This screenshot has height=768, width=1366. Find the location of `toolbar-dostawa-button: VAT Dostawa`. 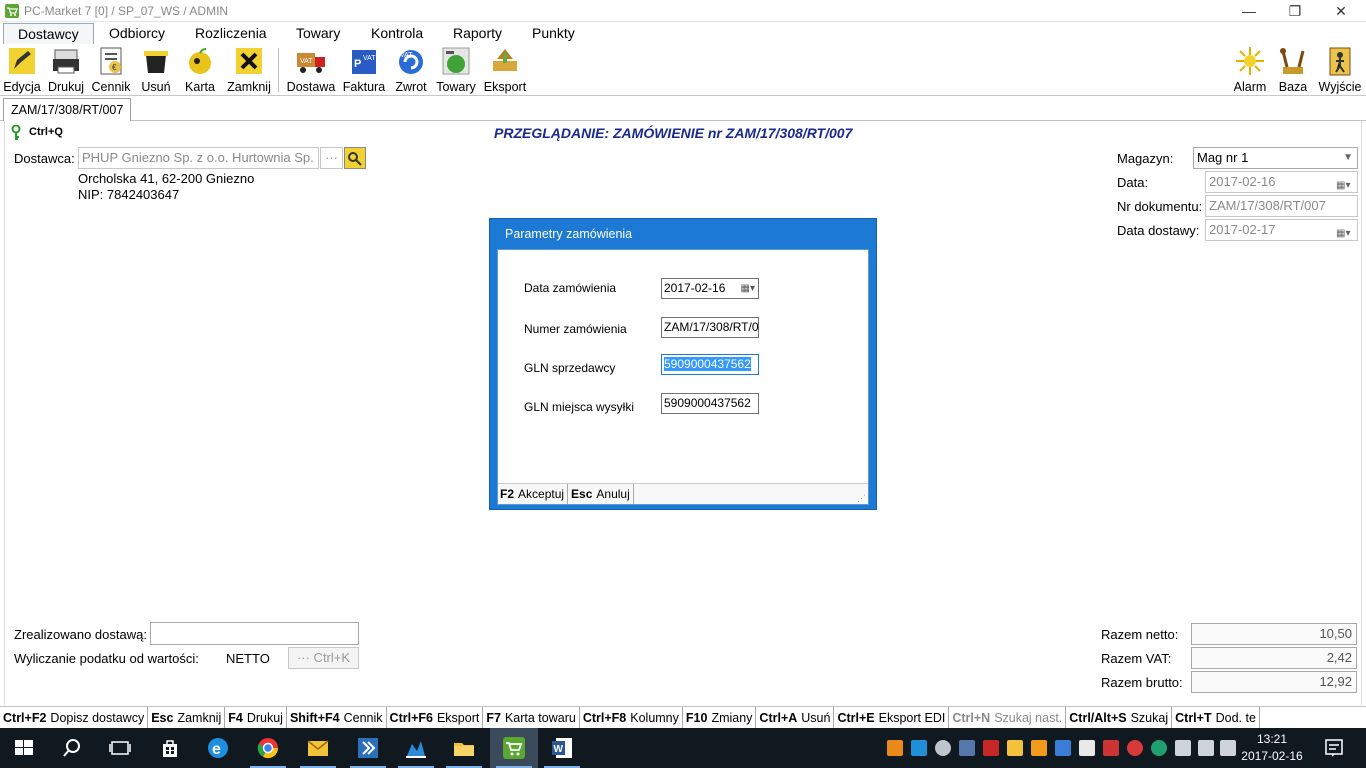

toolbar-dostawa-button: VAT Dostawa is located at coordinates (311, 70).